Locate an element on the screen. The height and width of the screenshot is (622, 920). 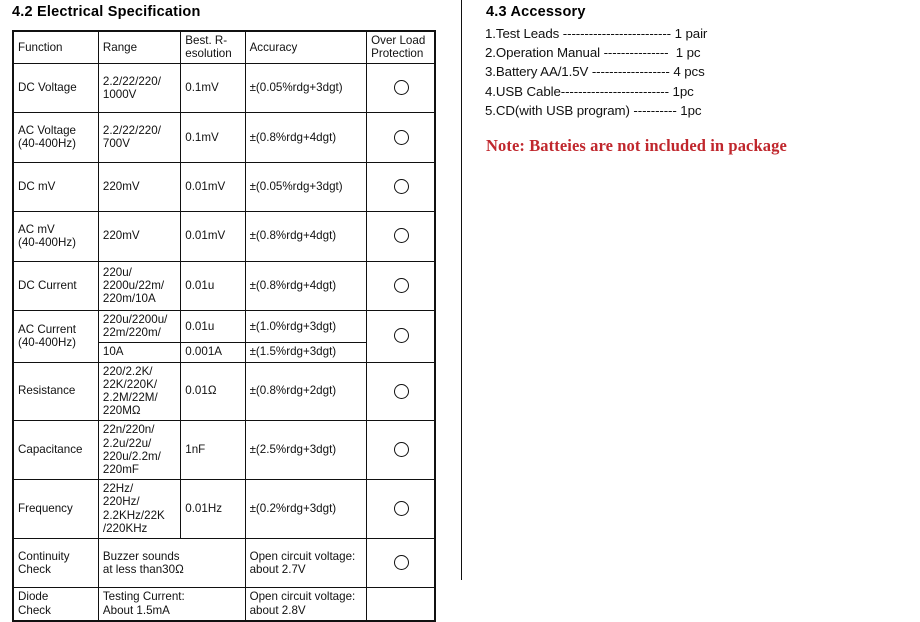
cell-function: Frequency is located at coordinates (55, 509).